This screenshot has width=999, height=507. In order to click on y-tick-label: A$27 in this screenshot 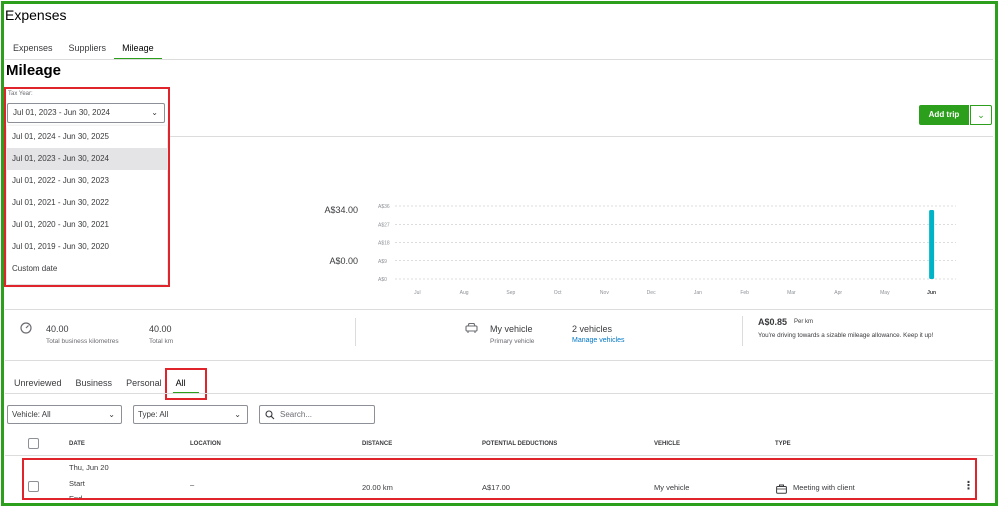, I will do `click(384, 225)`.